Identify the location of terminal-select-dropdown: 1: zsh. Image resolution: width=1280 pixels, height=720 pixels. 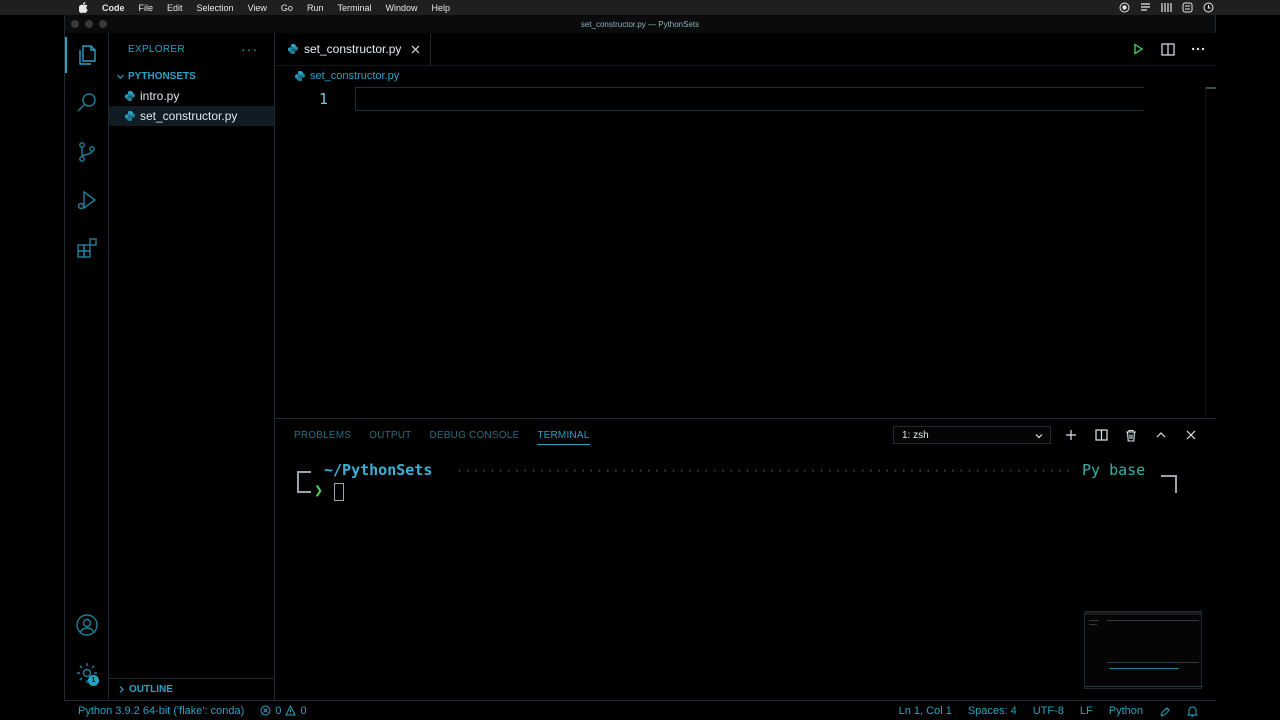
(972, 435).